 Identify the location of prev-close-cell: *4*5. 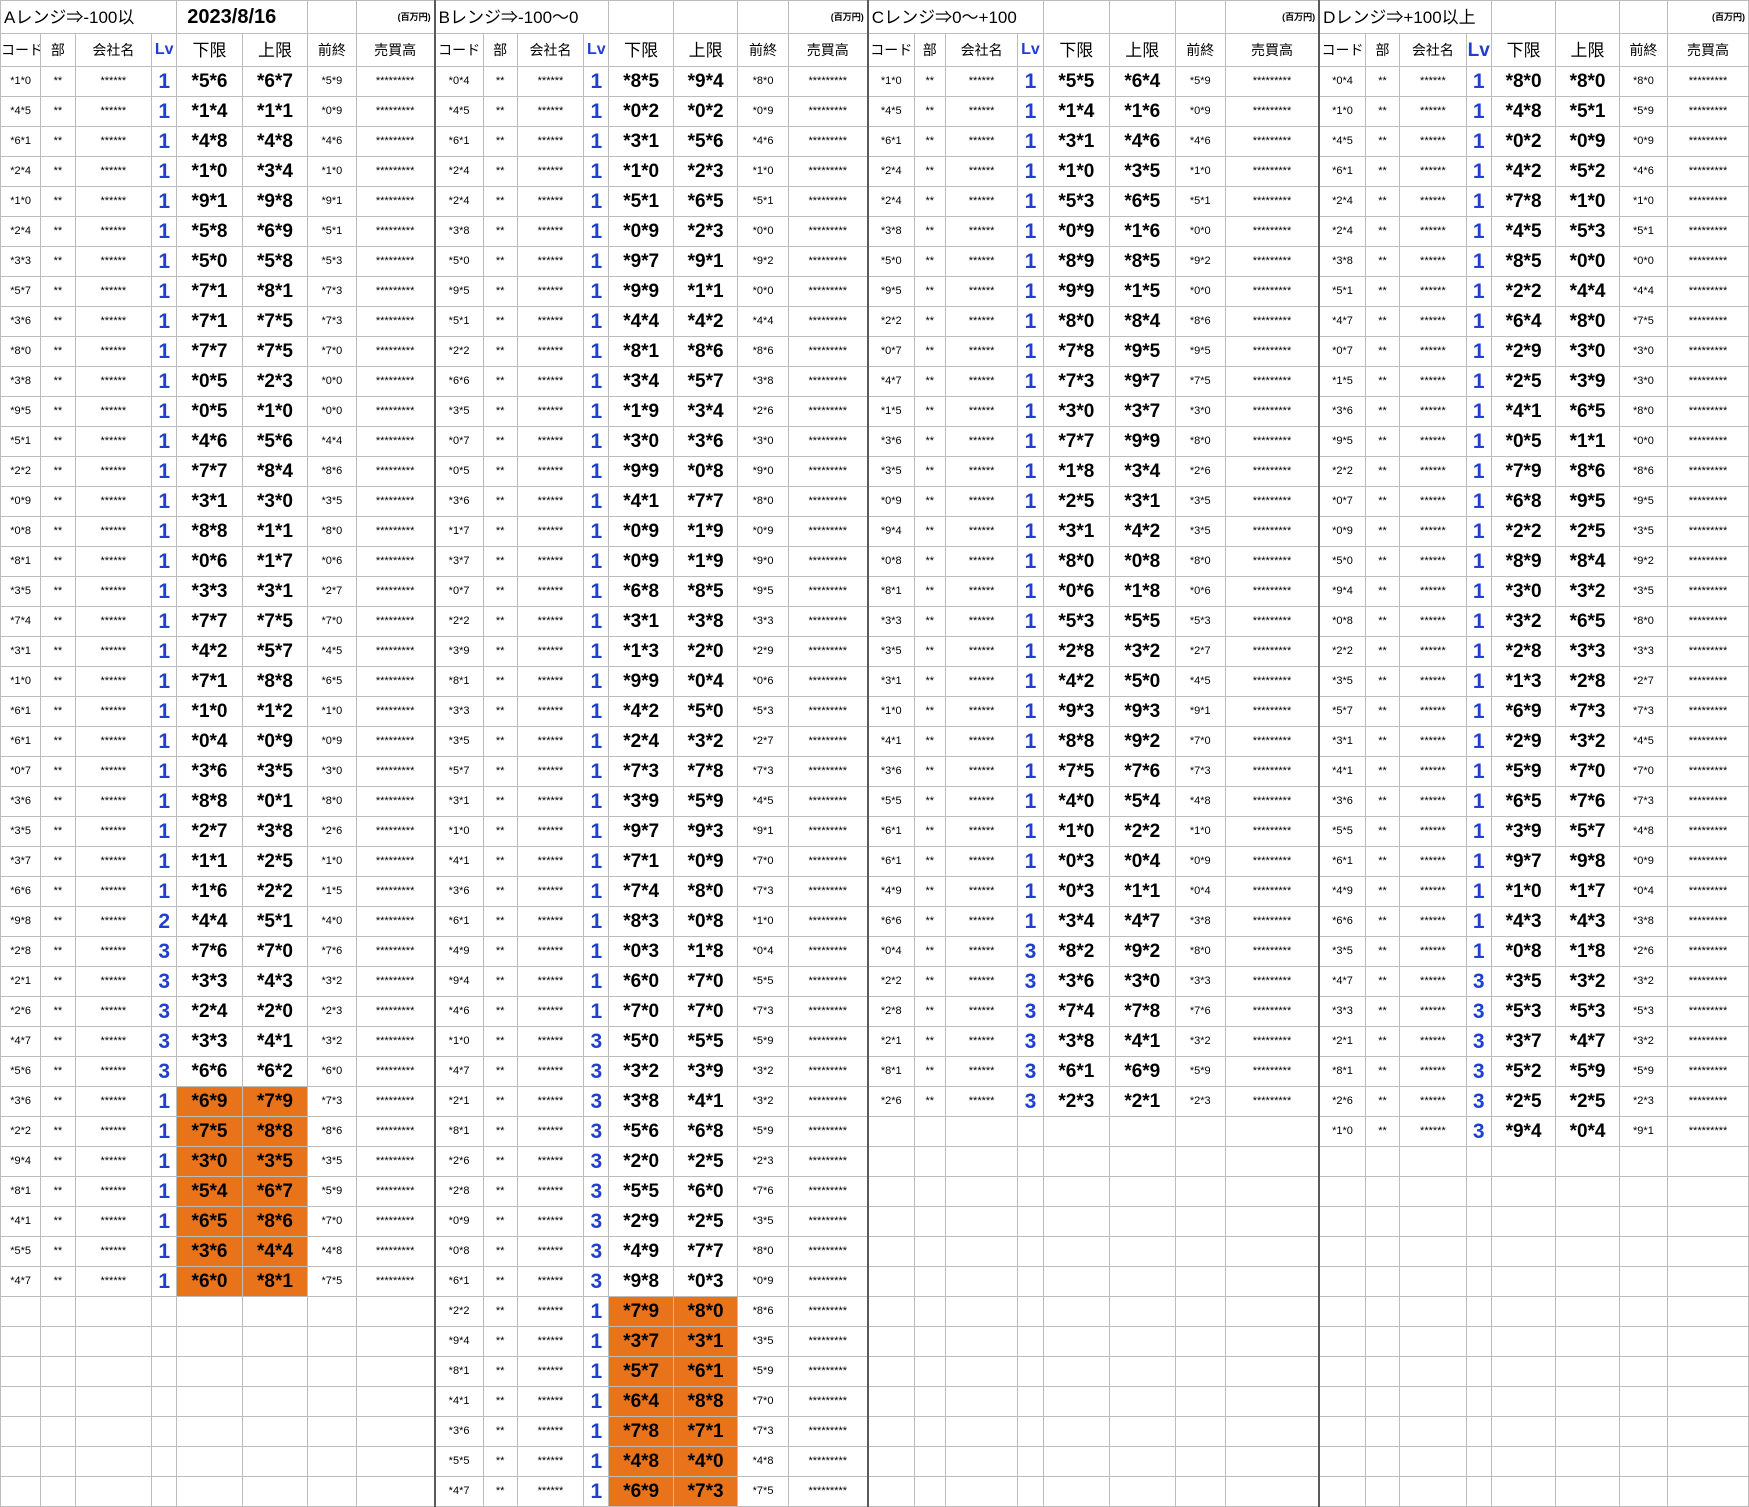
(763, 801).